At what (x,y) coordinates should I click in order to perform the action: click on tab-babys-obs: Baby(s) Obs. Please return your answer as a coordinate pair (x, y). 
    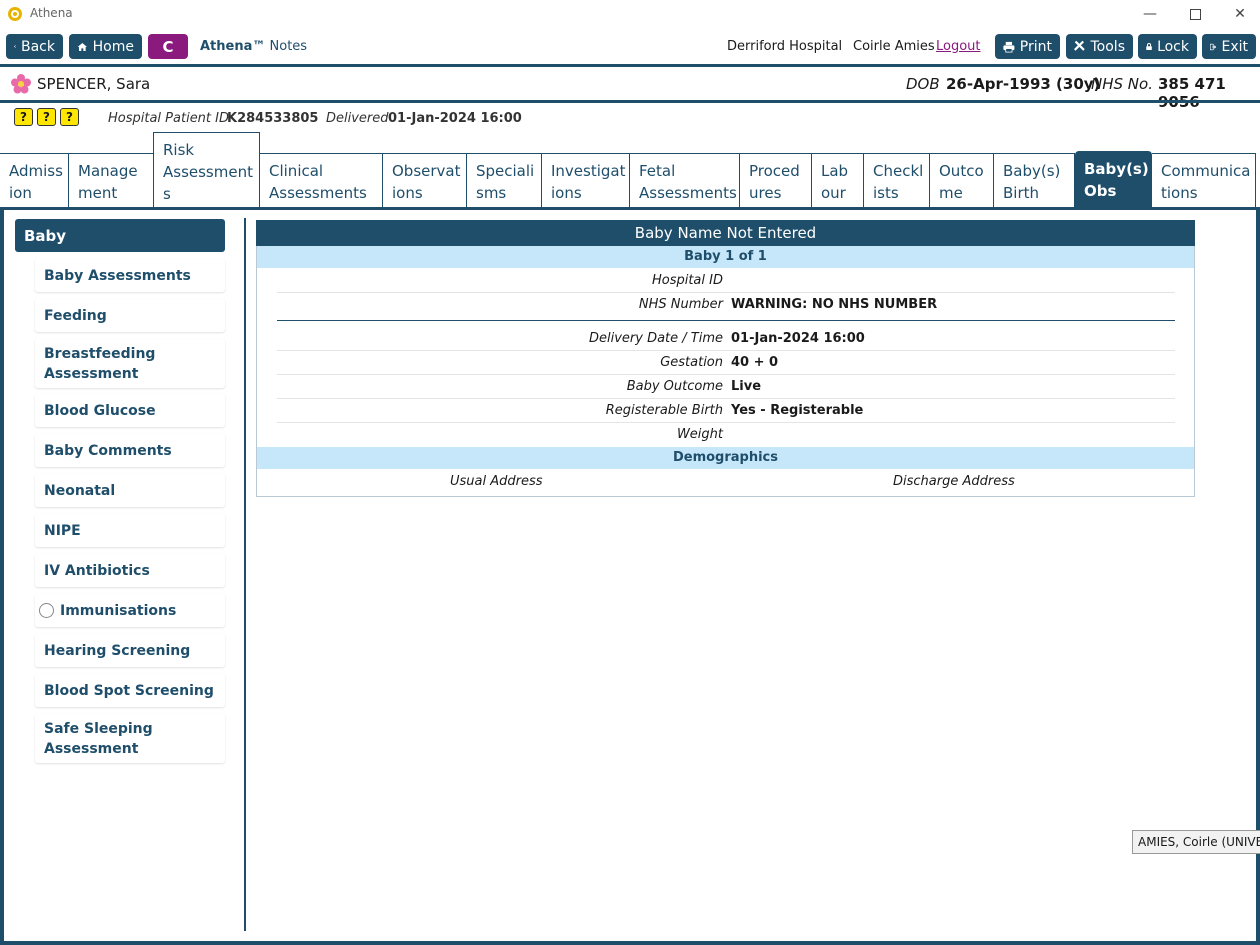
    Looking at the image, I should click on (1113, 179).